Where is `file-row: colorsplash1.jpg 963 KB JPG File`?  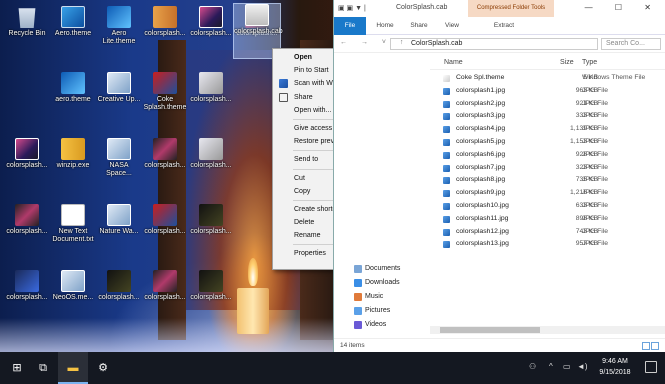
file-row: colorsplash1.jpg 963 KB JPG File is located at coordinates (547, 91).